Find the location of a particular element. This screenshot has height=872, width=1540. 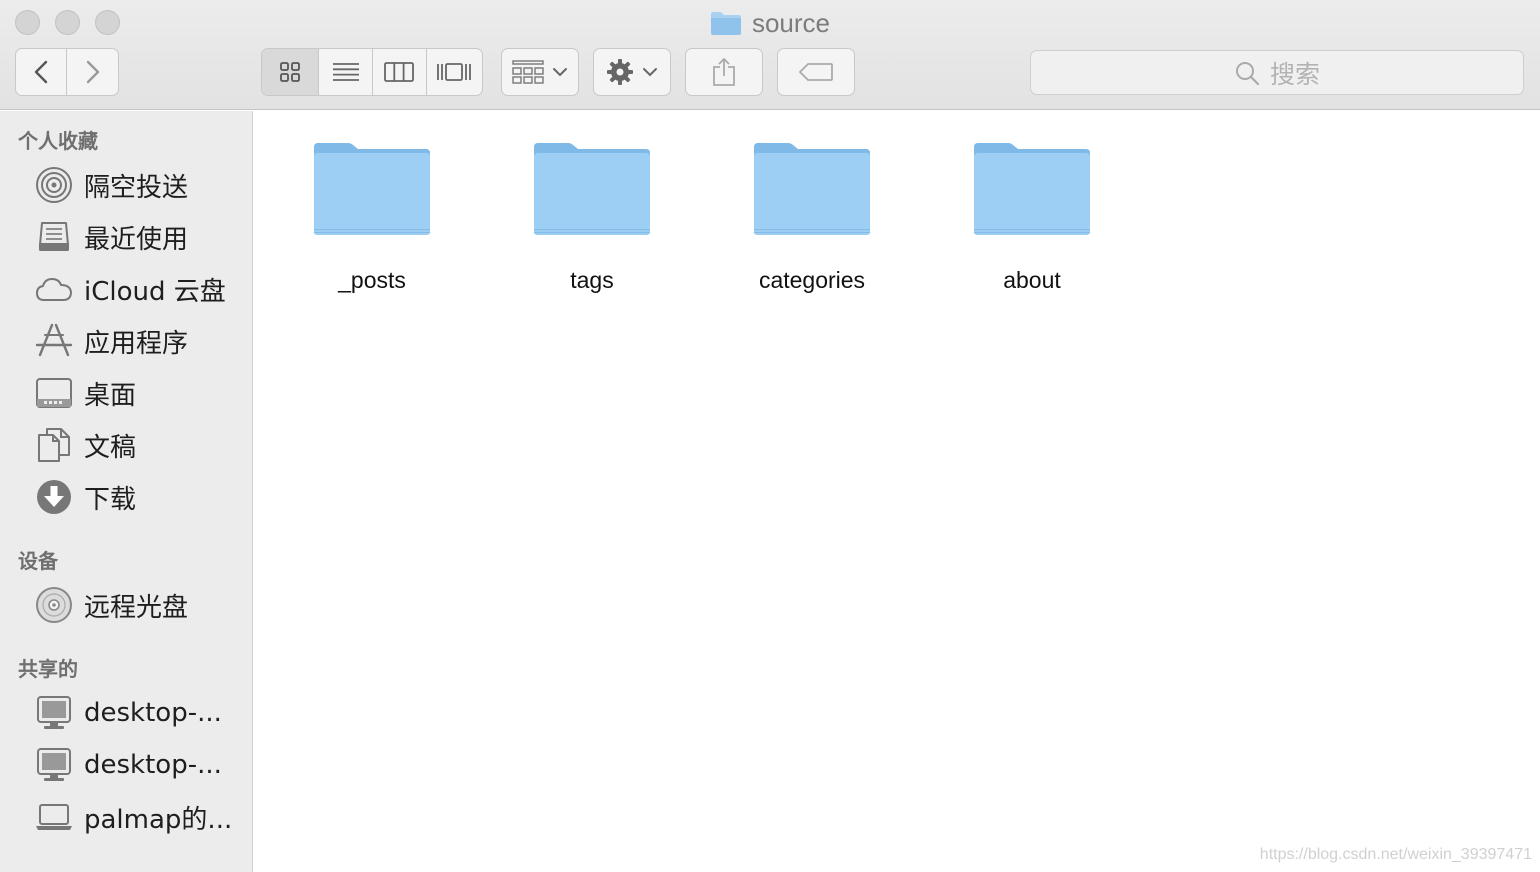

arrange-button is located at coordinates (540, 72).